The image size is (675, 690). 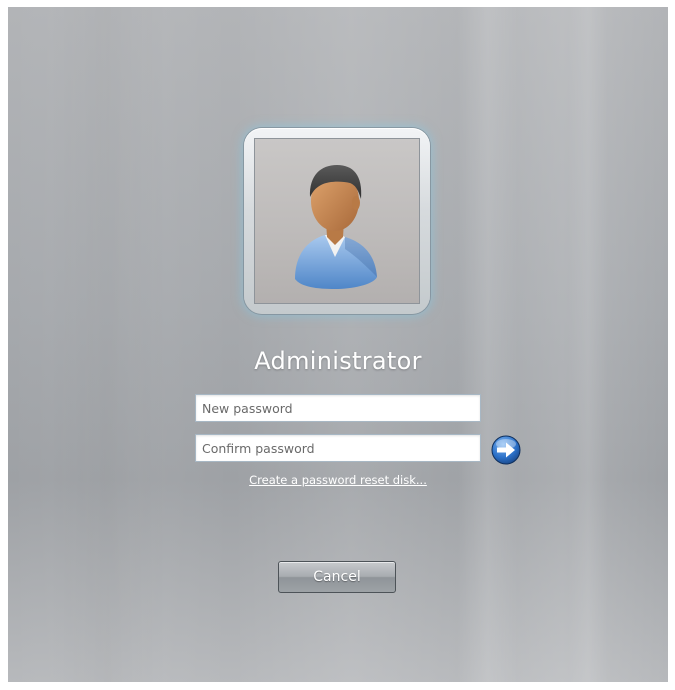 I want to click on arrow-right-icon, so click(x=506, y=450).